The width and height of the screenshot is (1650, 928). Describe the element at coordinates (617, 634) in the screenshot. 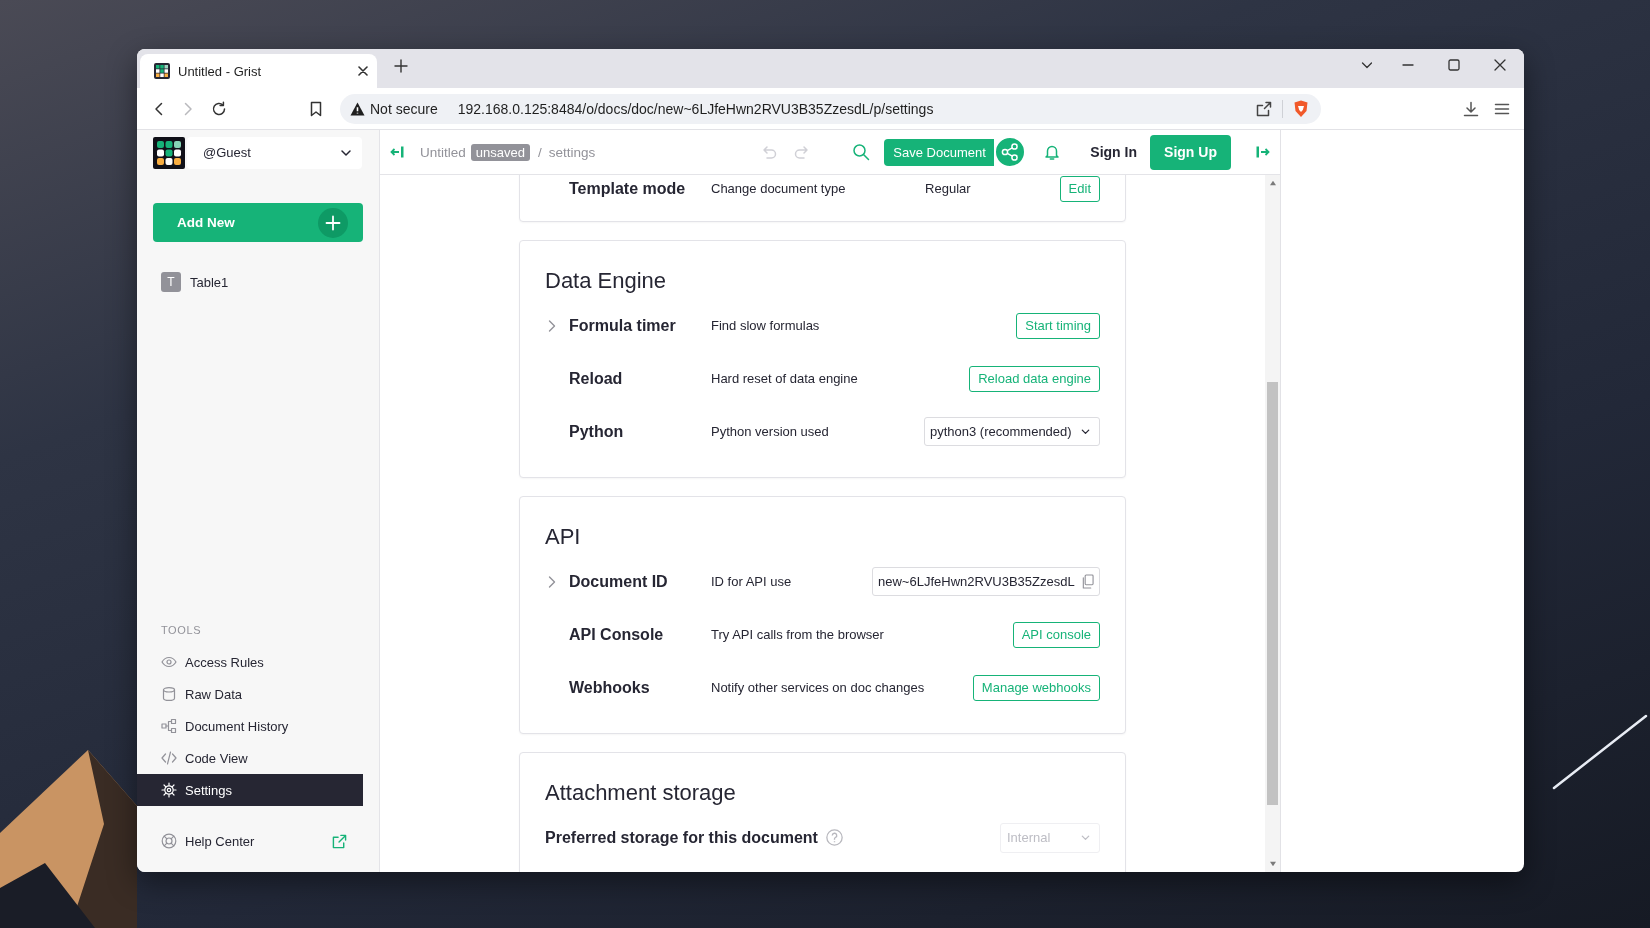

I see `setting-label: API Console` at that location.